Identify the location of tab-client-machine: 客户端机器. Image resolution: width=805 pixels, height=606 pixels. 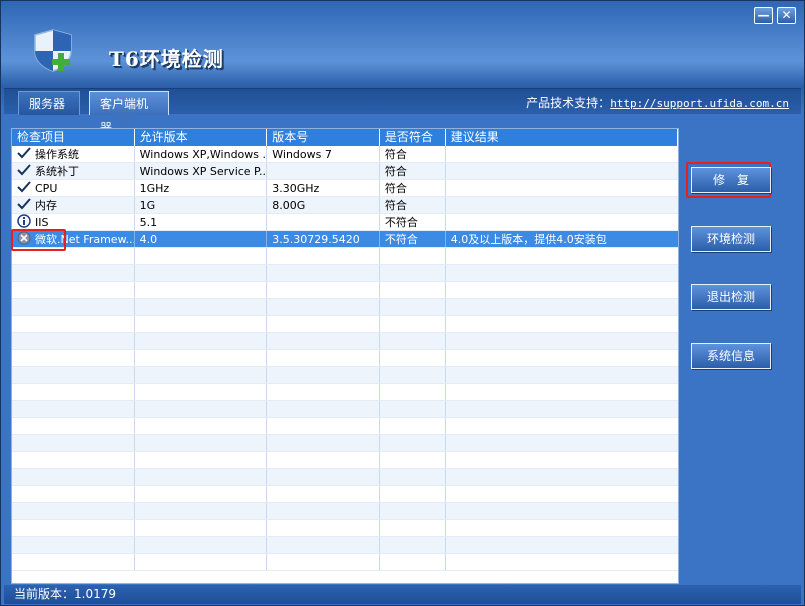
(129, 113).